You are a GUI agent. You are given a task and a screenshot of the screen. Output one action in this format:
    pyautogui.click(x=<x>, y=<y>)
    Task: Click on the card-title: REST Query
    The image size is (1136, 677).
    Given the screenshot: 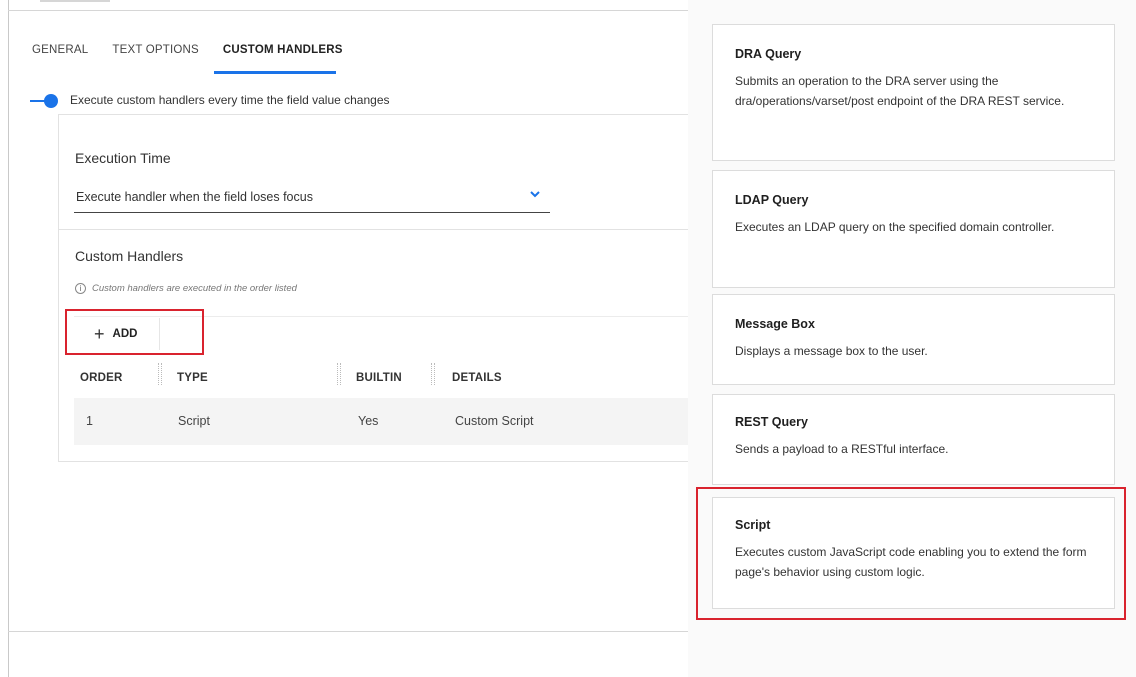 What is the action you would take?
    pyautogui.click(x=771, y=422)
    